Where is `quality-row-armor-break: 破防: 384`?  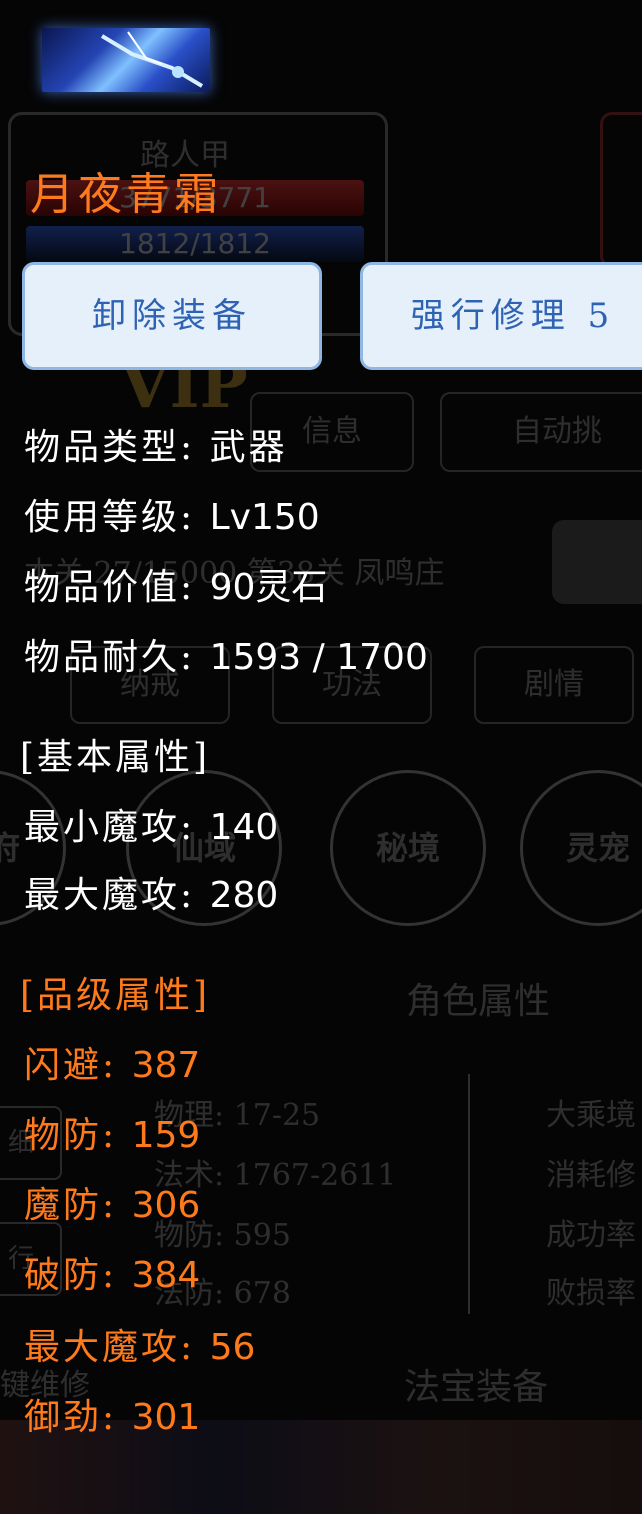
quality-row-armor-break: 破防: 384 is located at coordinates (112, 1272).